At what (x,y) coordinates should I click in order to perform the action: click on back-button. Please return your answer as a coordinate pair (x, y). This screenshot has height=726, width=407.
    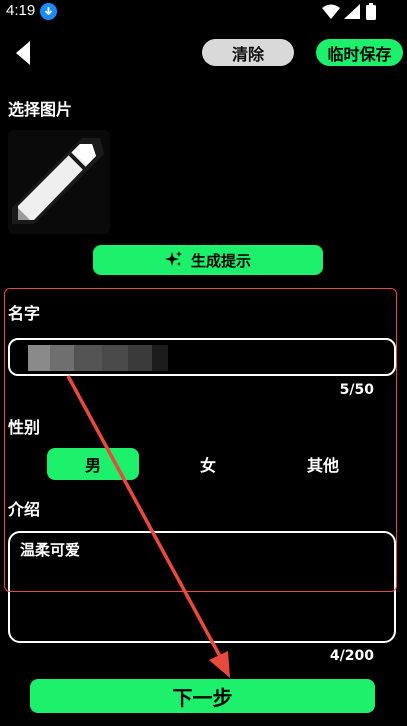
    Looking at the image, I should click on (23, 53).